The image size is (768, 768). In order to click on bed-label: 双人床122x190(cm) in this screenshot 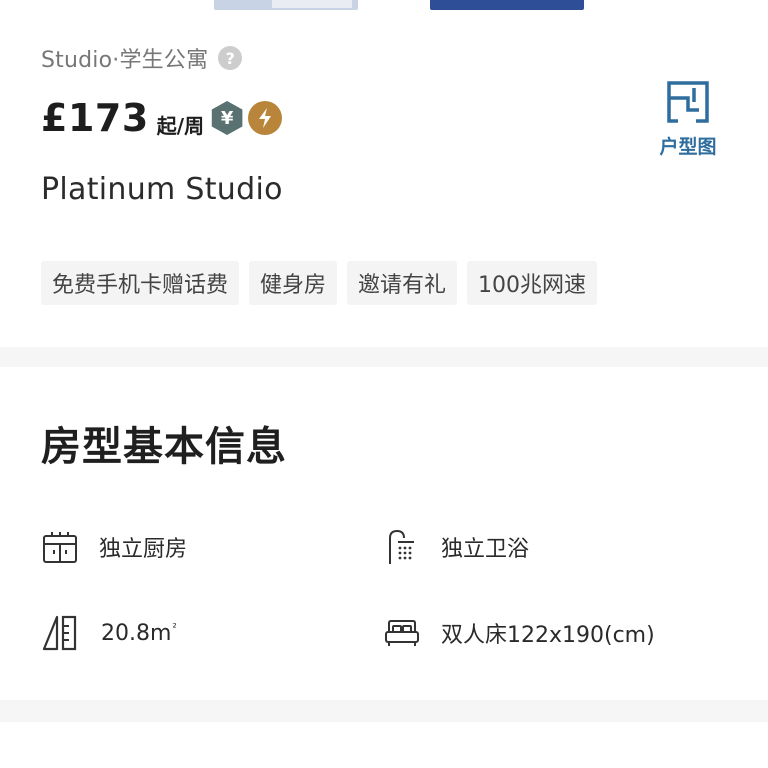, I will do `click(548, 635)`.